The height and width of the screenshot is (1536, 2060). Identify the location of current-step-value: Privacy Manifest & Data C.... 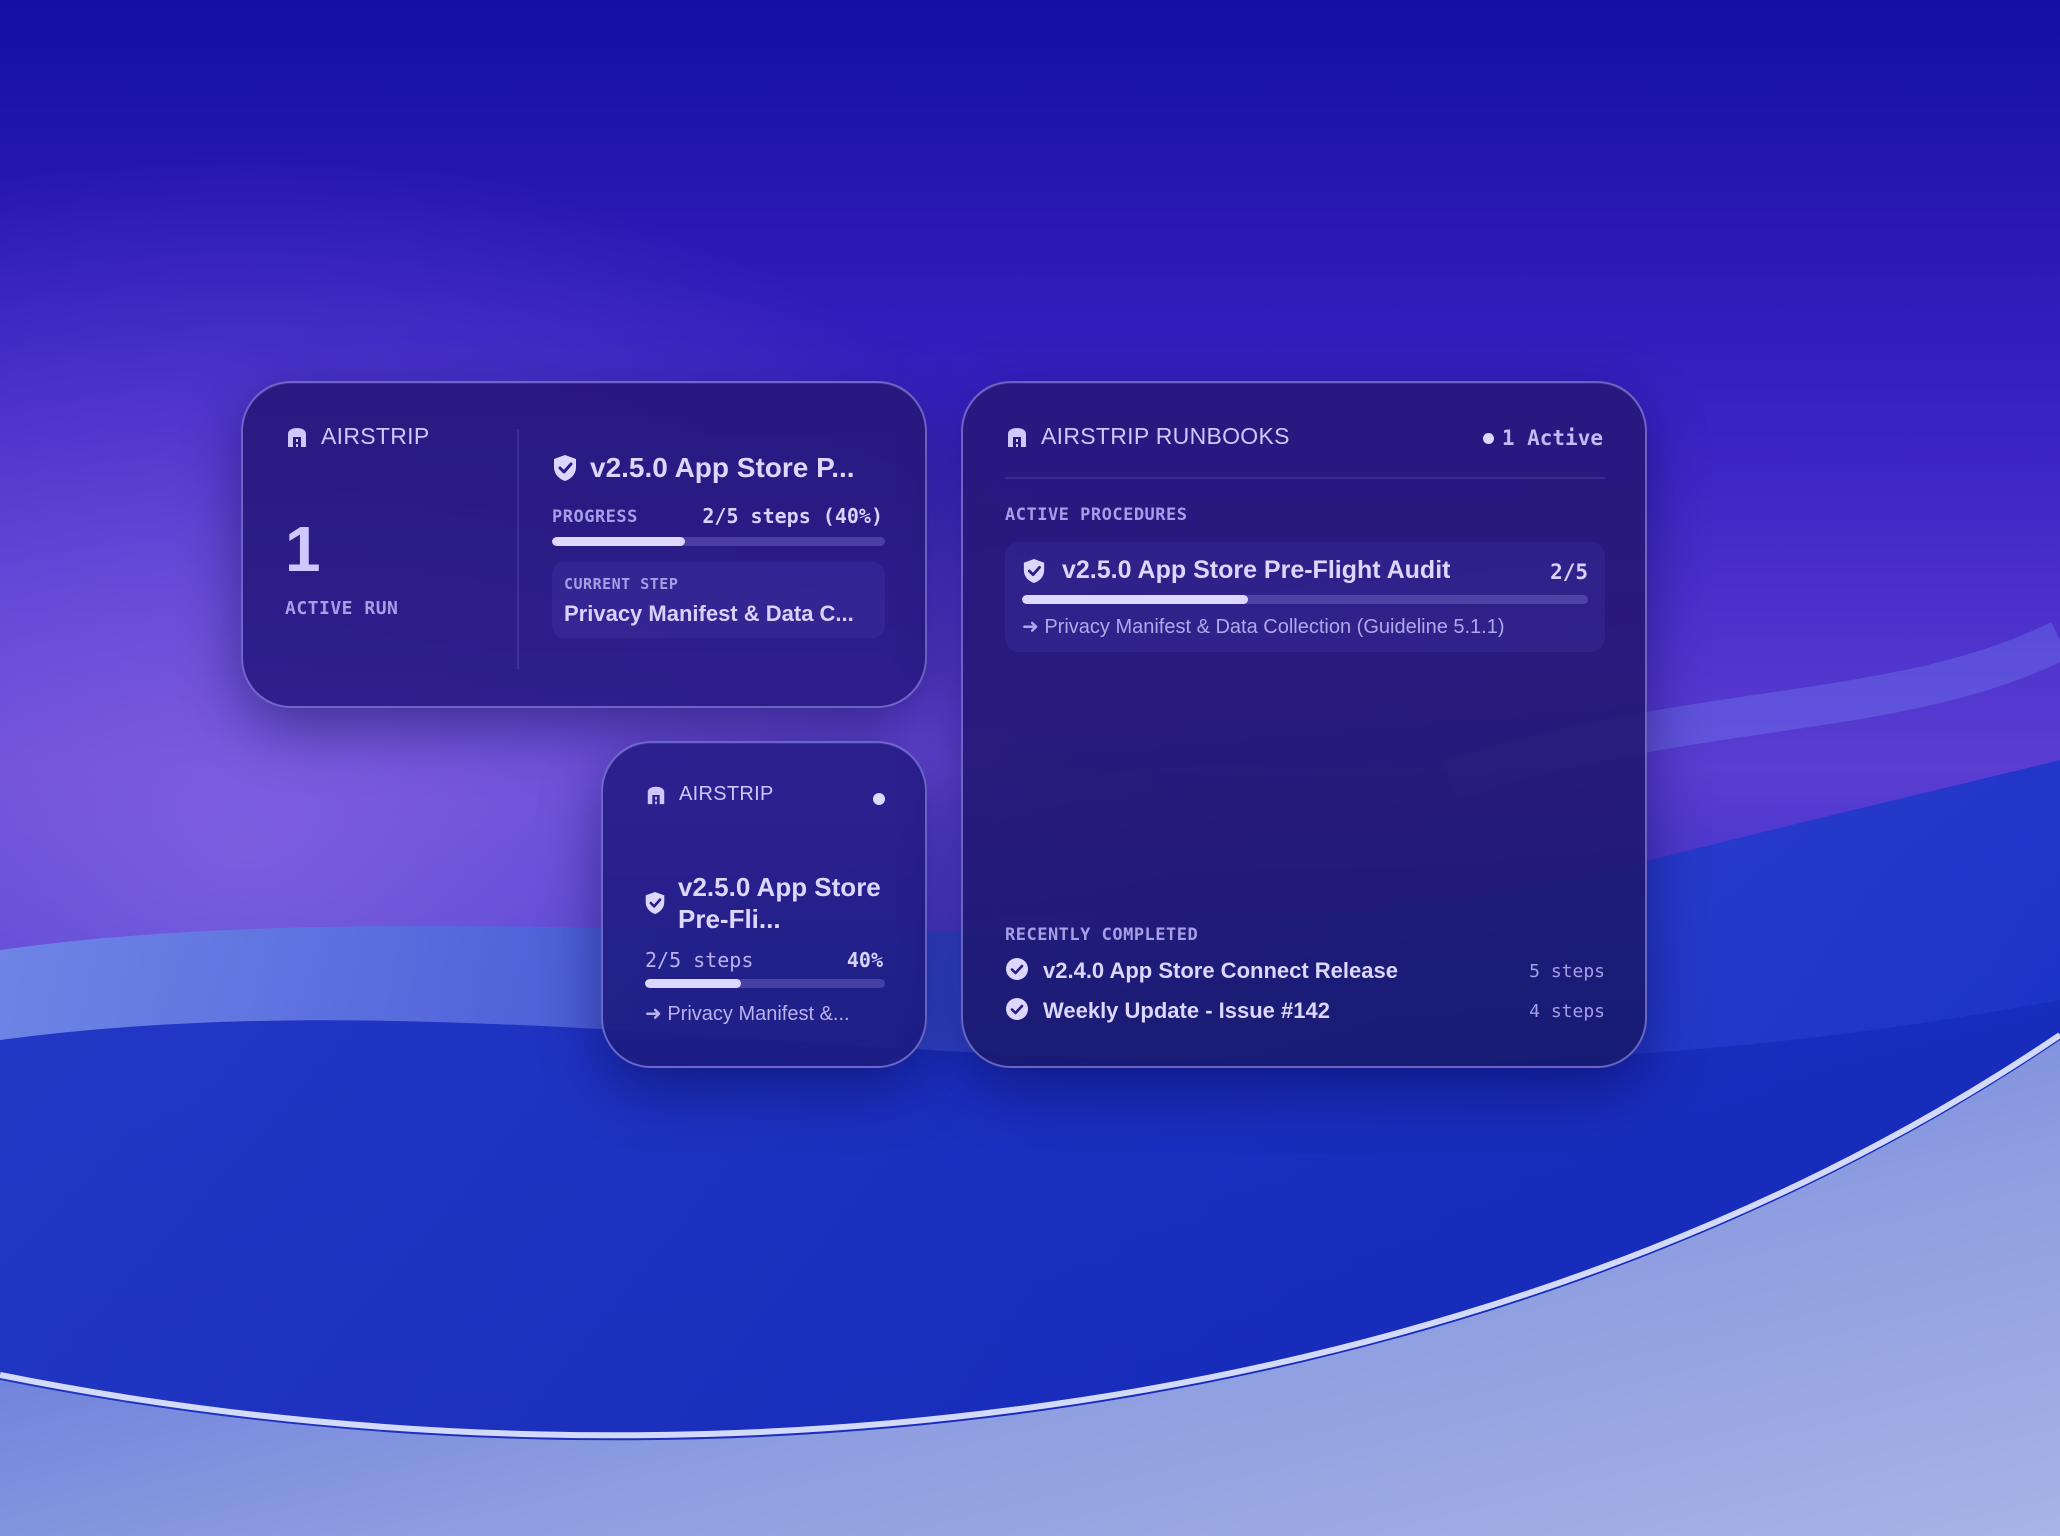
(709, 613).